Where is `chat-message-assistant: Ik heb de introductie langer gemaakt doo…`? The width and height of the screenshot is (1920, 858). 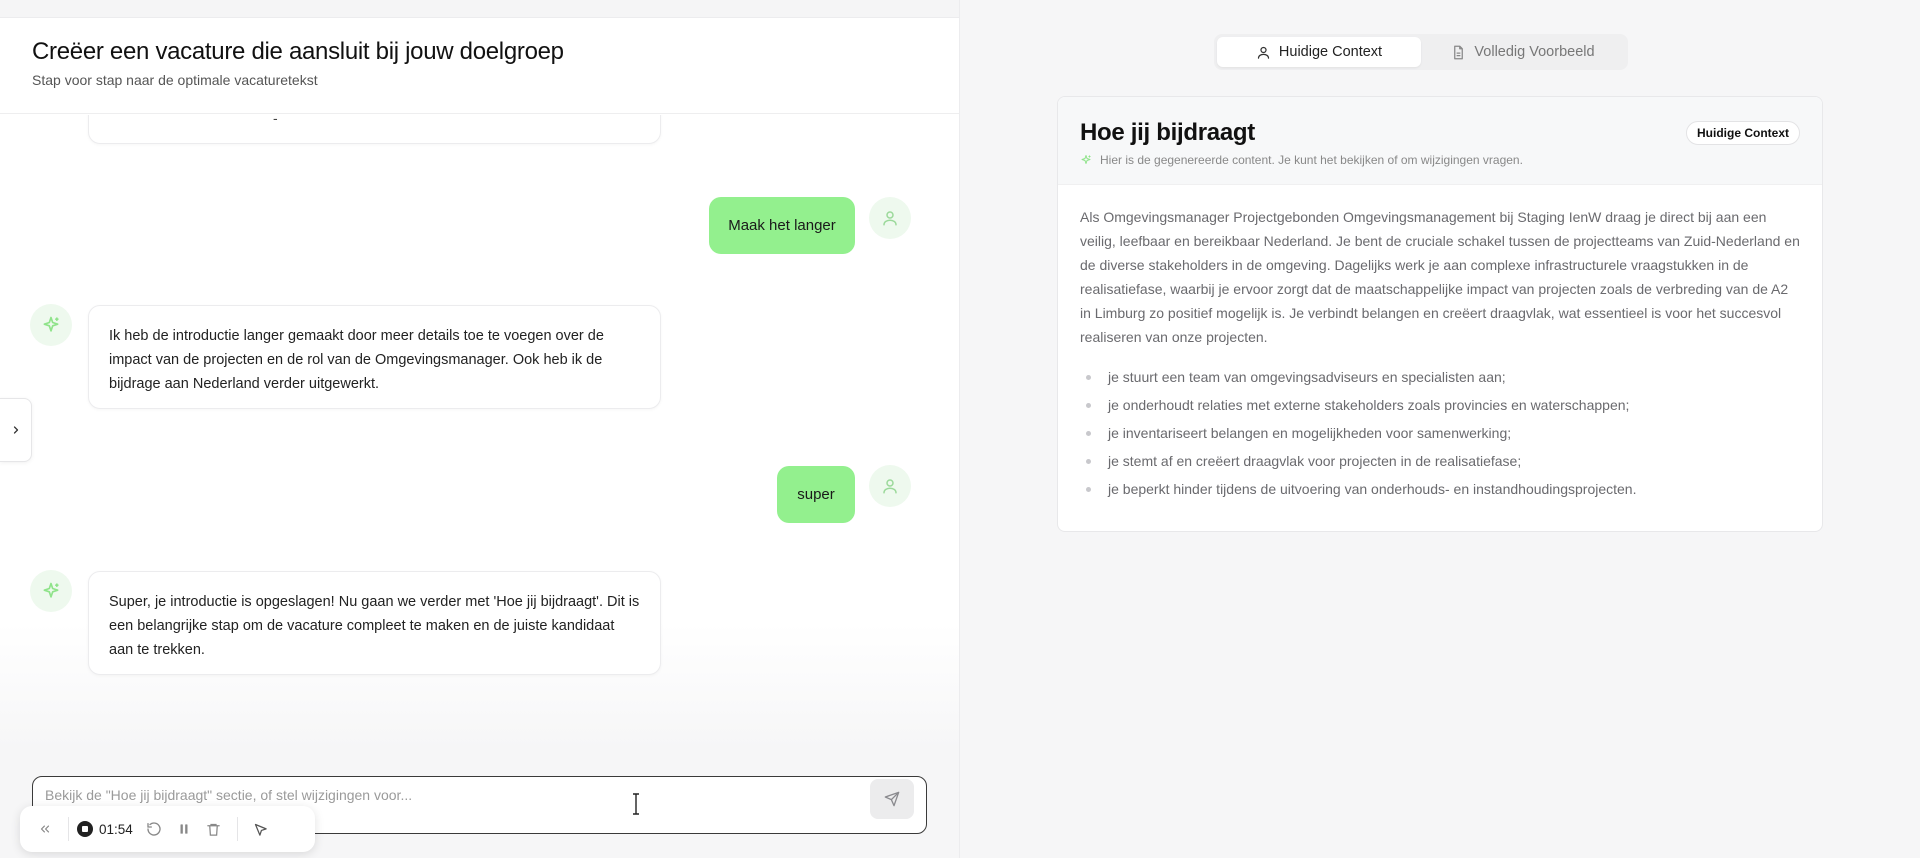
chat-message-assistant: Ik heb de introductie langer gemaakt doo… is located at coordinates (374, 357).